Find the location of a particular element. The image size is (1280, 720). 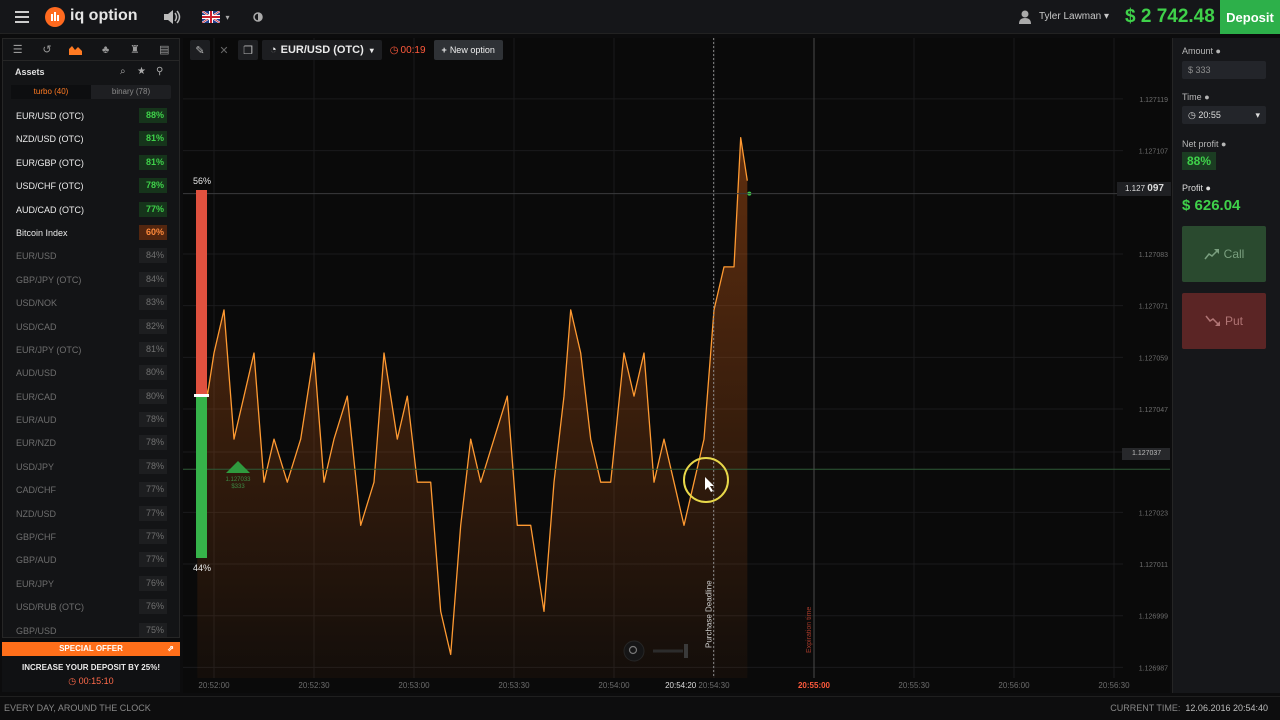

asset-row: GBP/USD 75% is located at coordinates (91, 628).